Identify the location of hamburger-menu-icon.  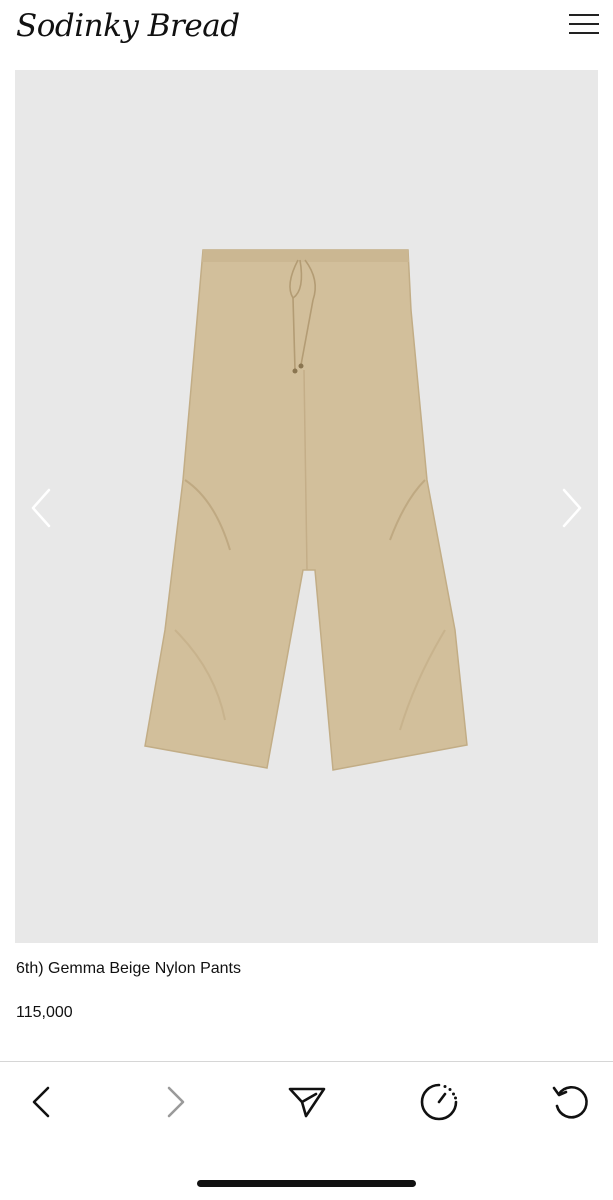
(584, 15).